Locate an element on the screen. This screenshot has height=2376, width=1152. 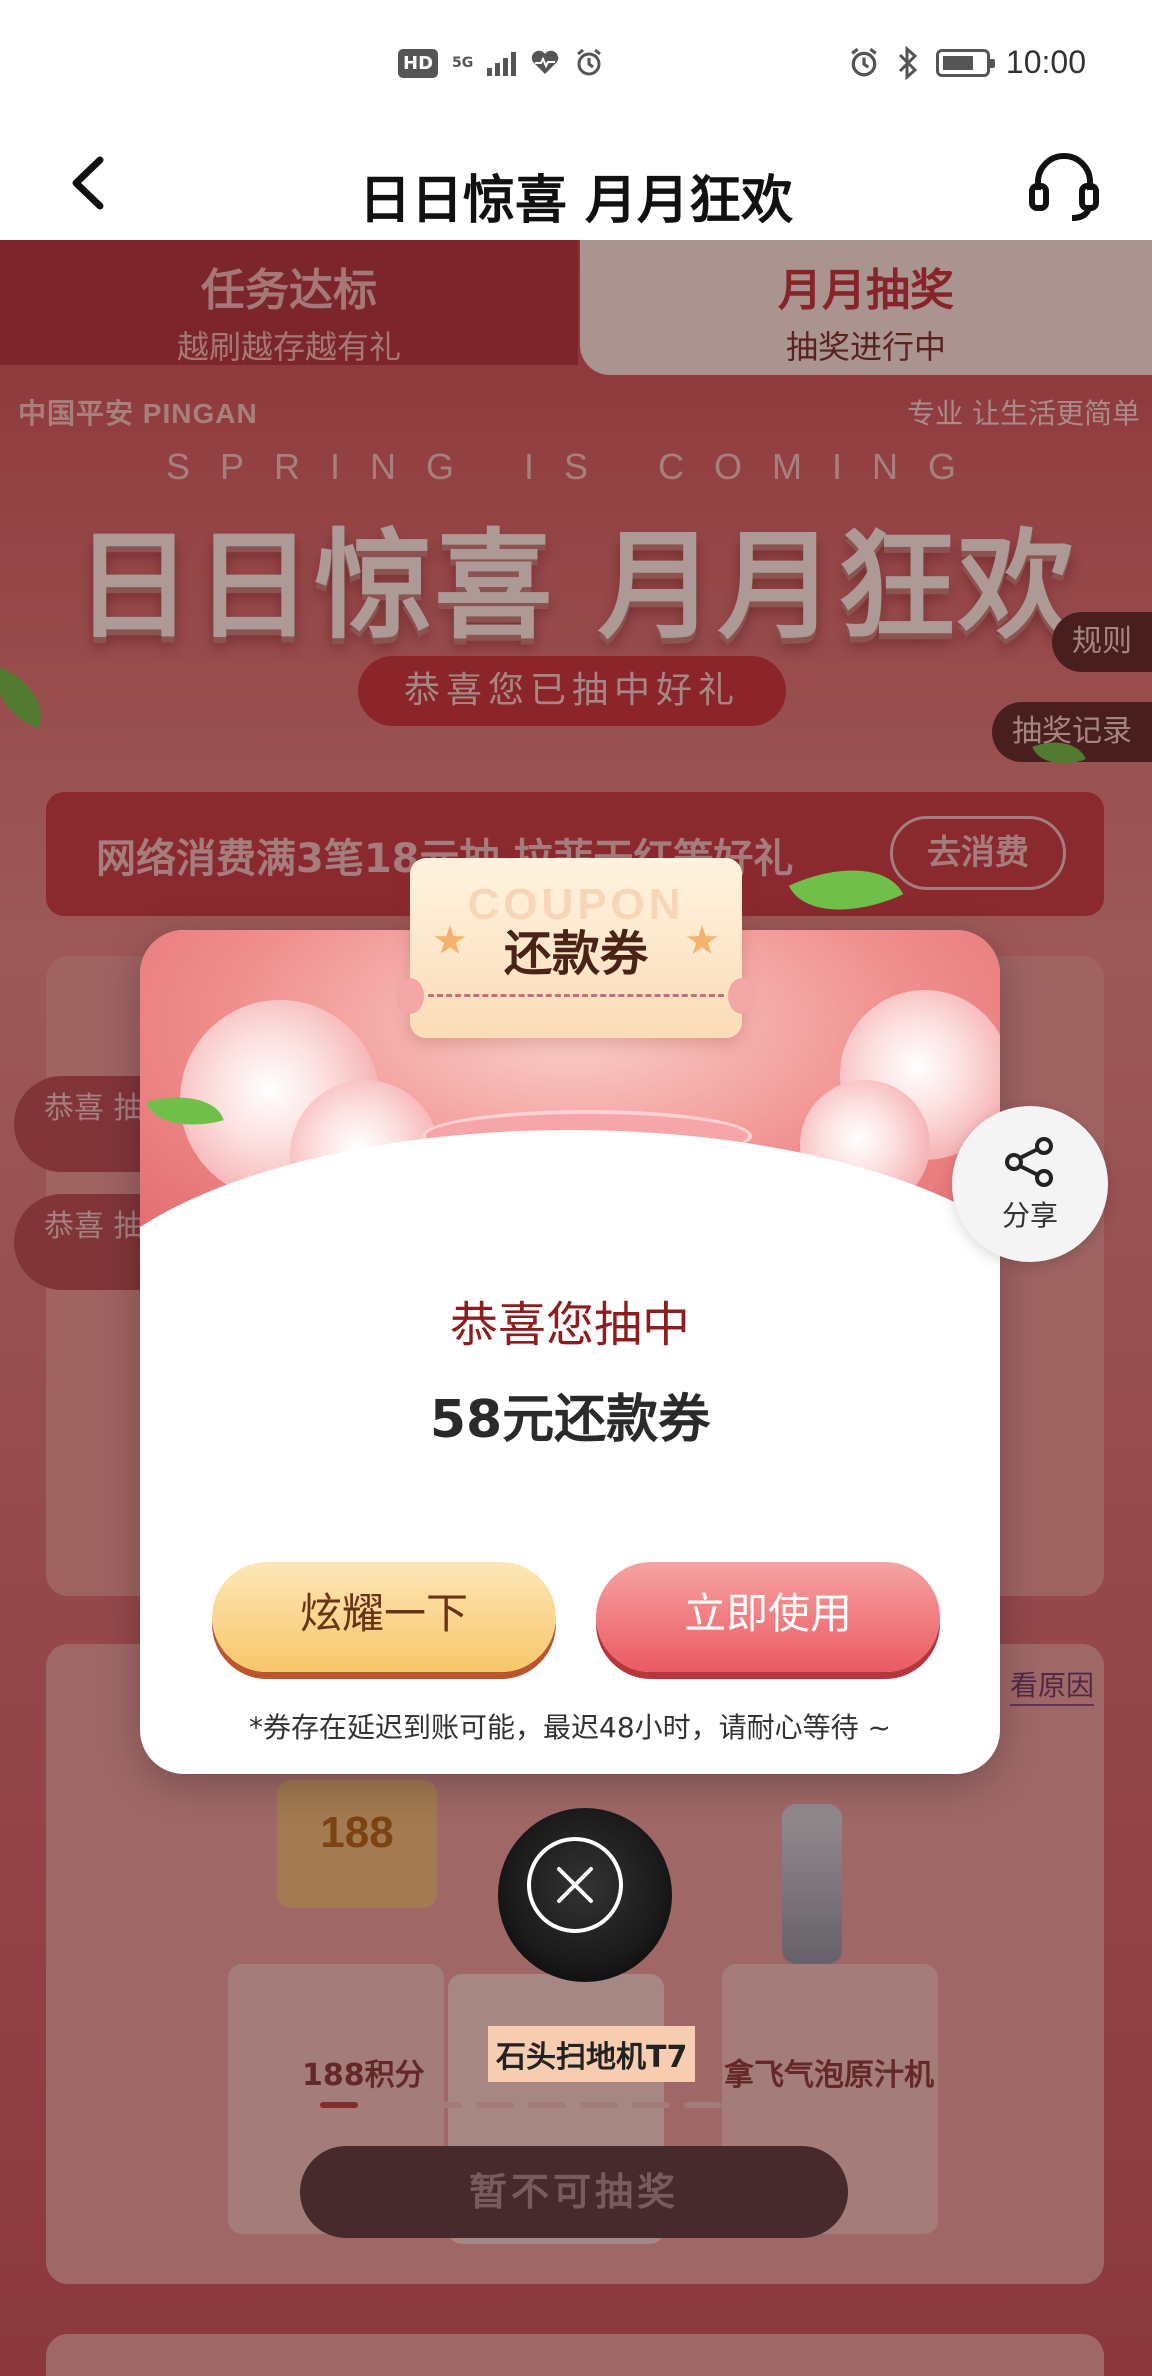
prize-label: 石头扫地机T7 is located at coordinates (592, 2054).